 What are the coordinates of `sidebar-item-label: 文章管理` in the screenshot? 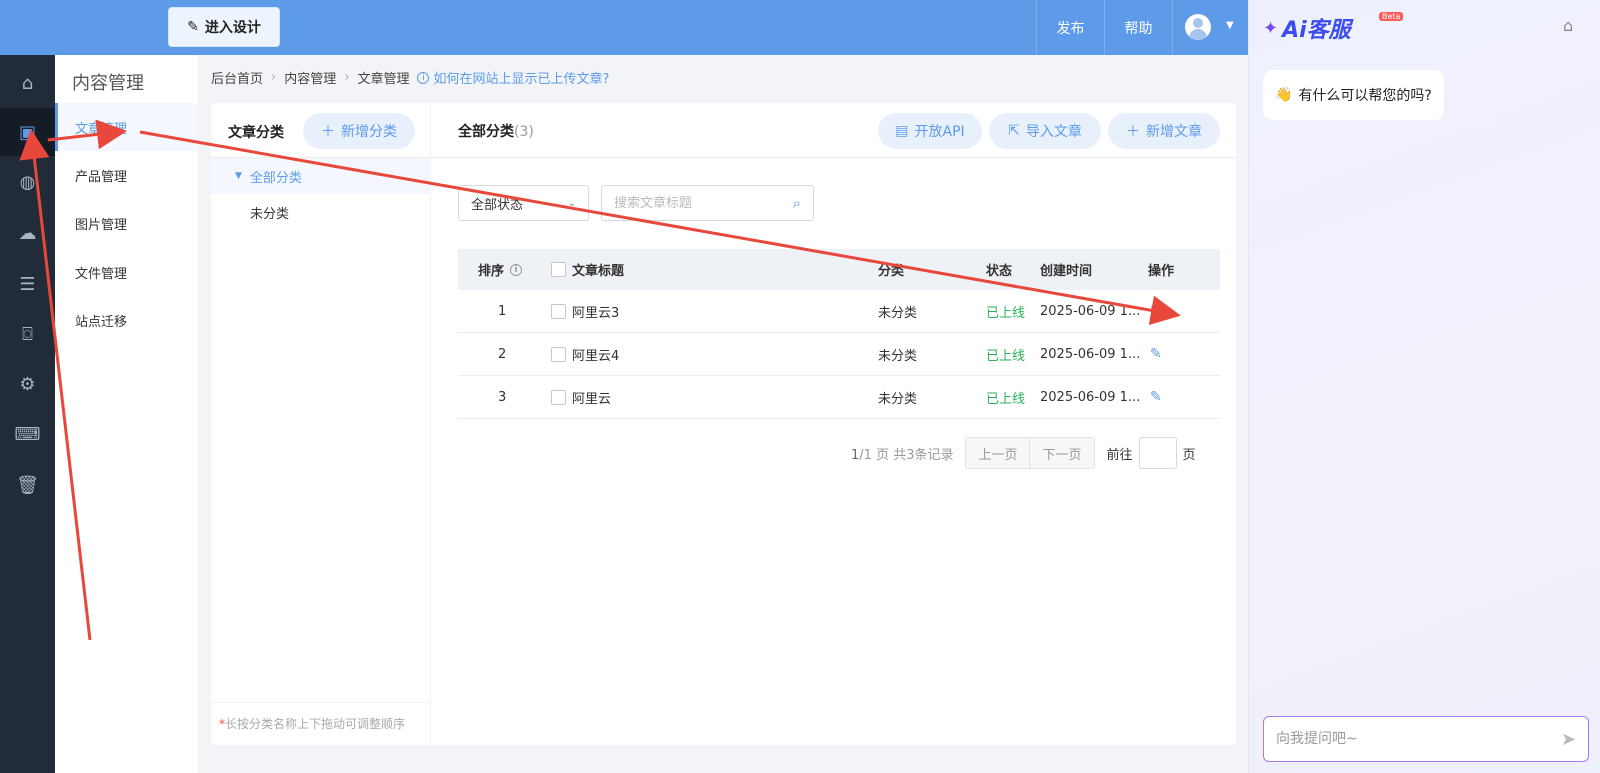 It's located at (101, 129).